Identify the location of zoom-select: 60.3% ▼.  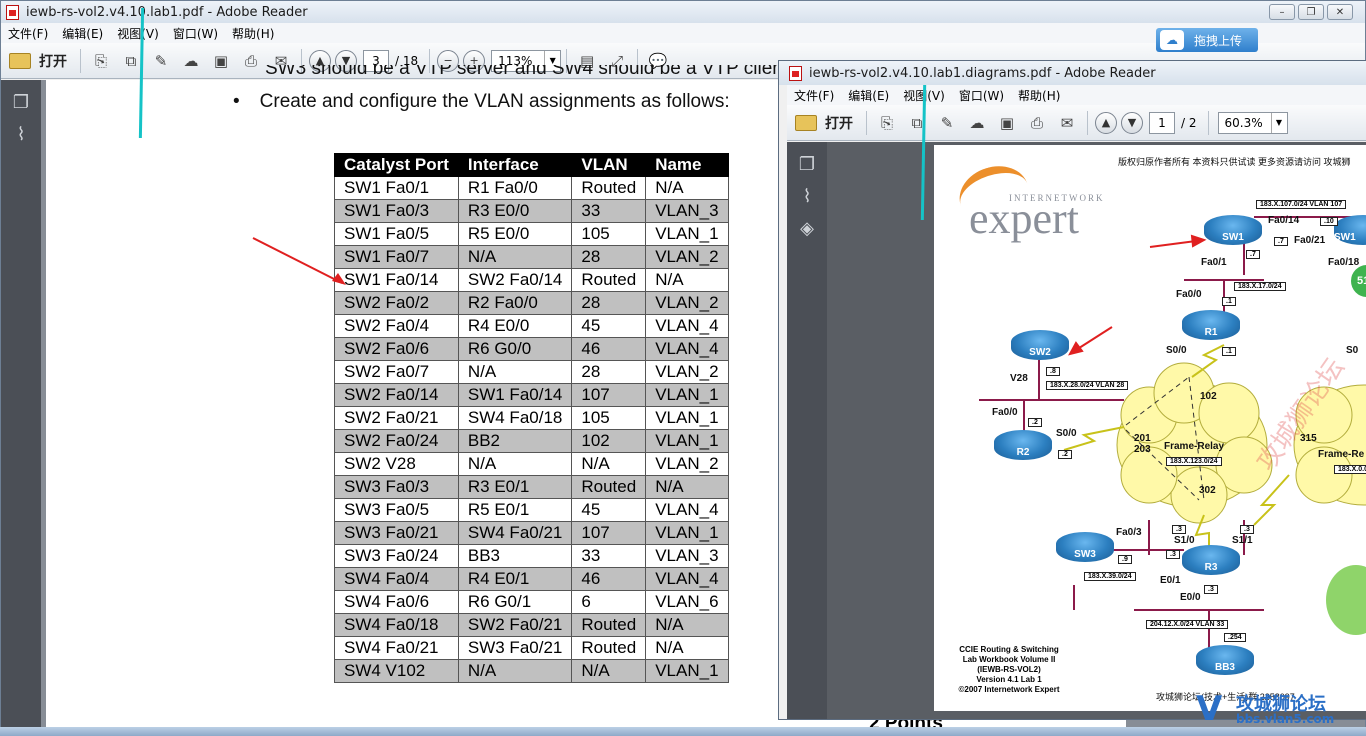
(1252, 122).